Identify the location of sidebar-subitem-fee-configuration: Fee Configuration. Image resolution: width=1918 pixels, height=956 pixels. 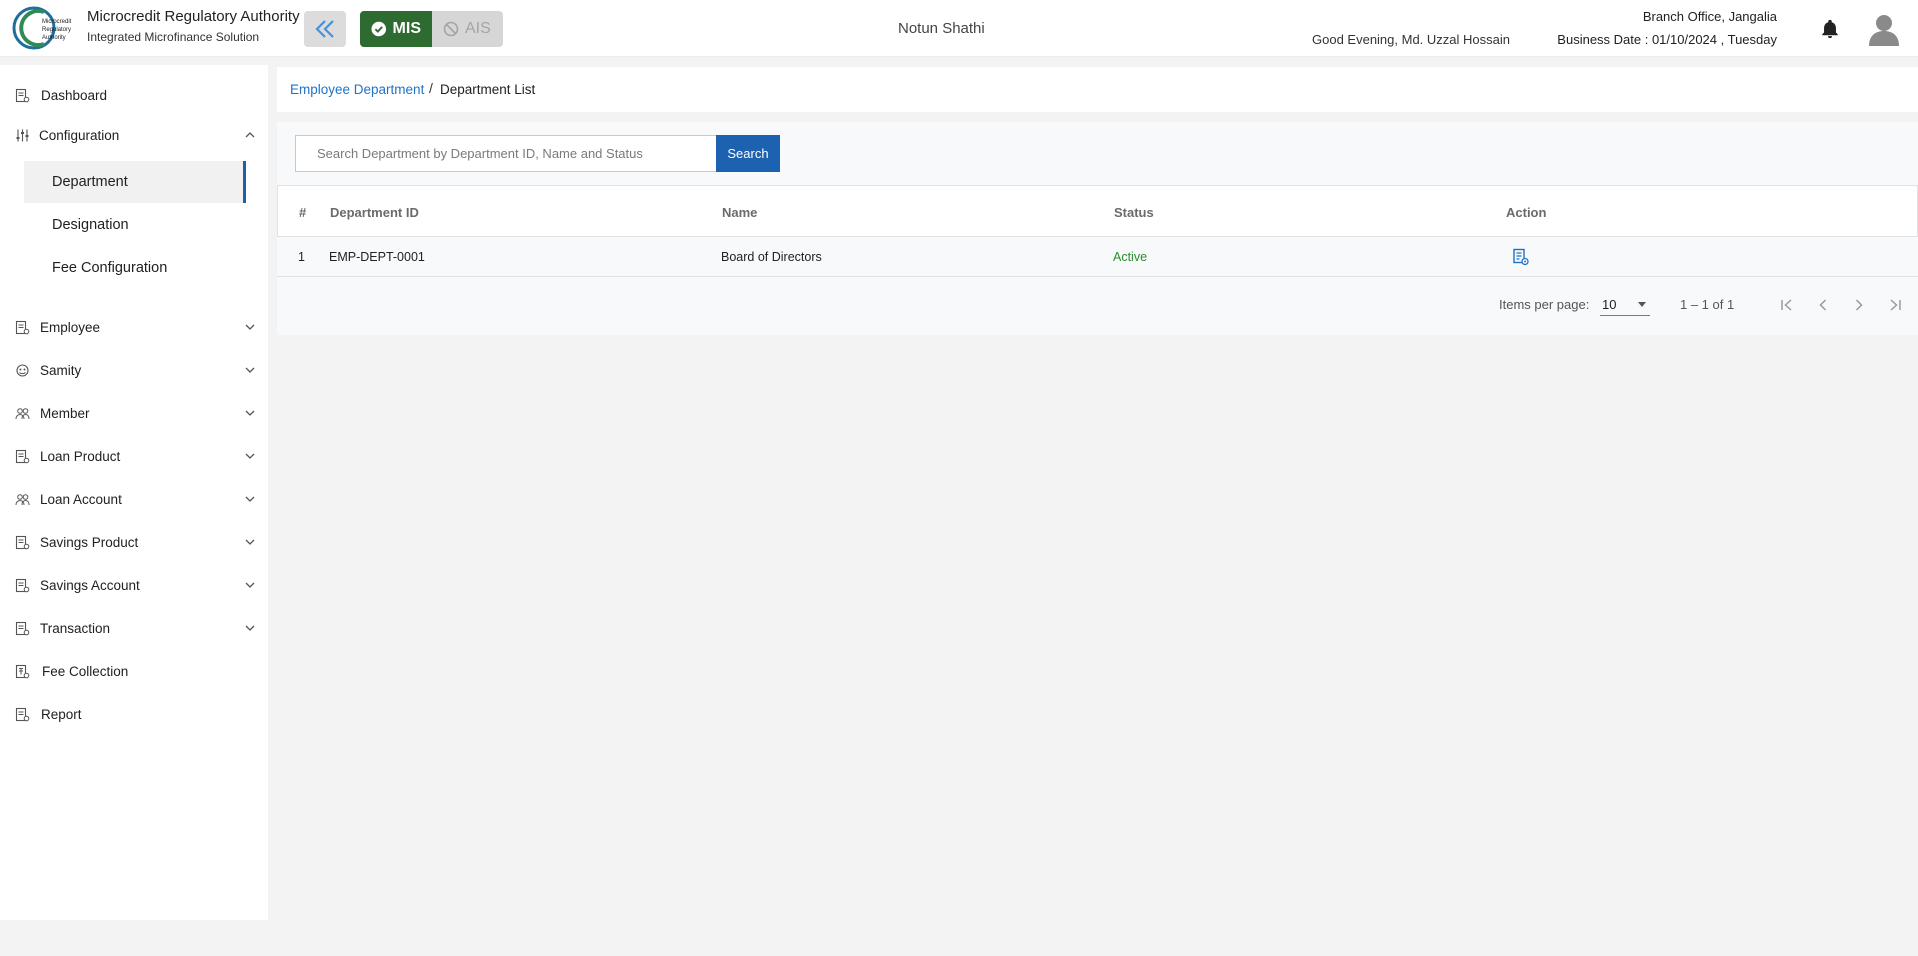
(135, 268).